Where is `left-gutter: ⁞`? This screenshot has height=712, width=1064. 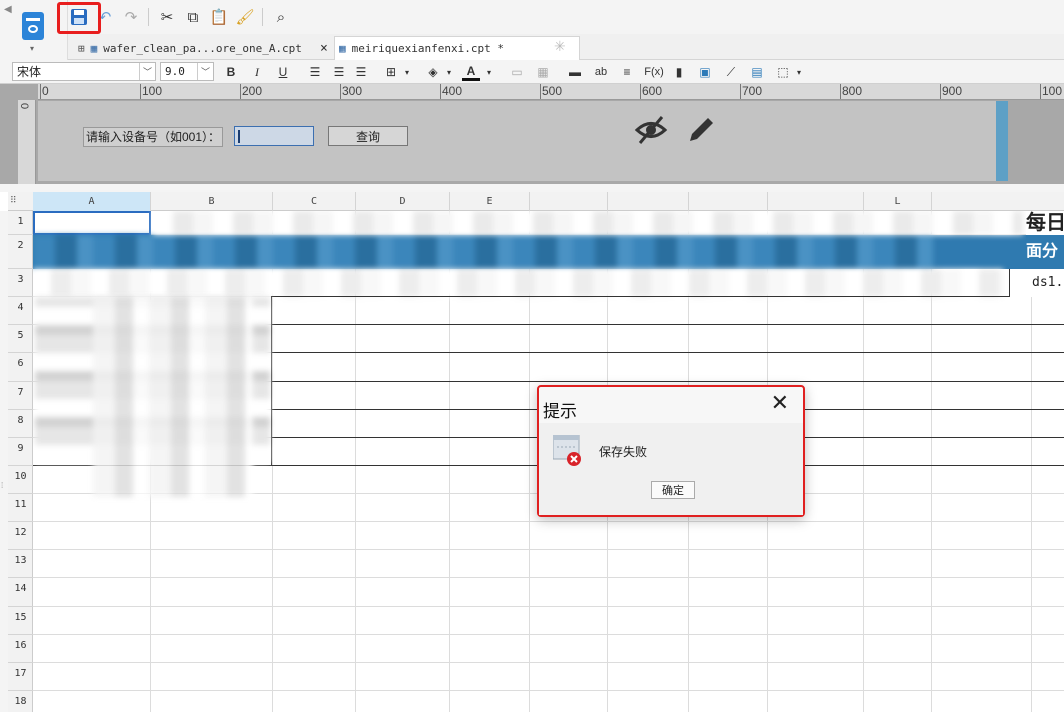
left-gutter: ⁞ is located at coordinates (4, 461).